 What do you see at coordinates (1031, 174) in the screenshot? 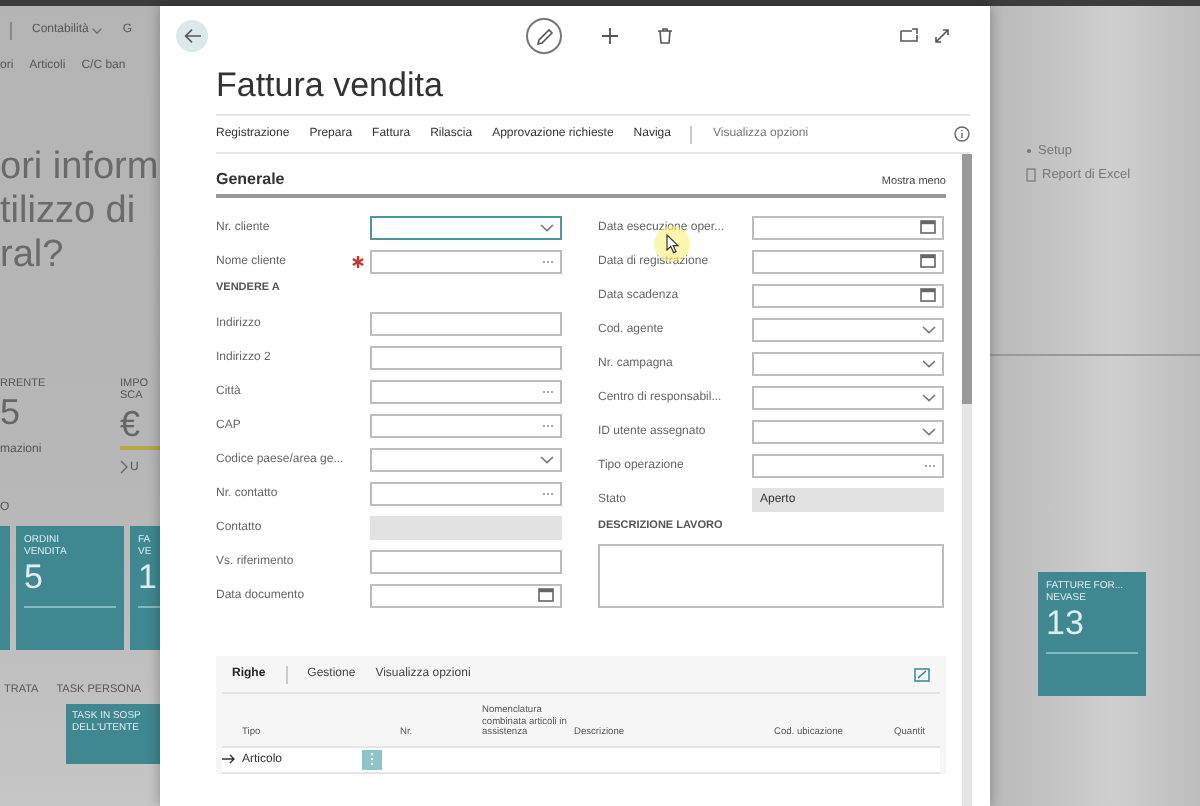
I see `sheet-icon` at bounding box center [1031, 174].